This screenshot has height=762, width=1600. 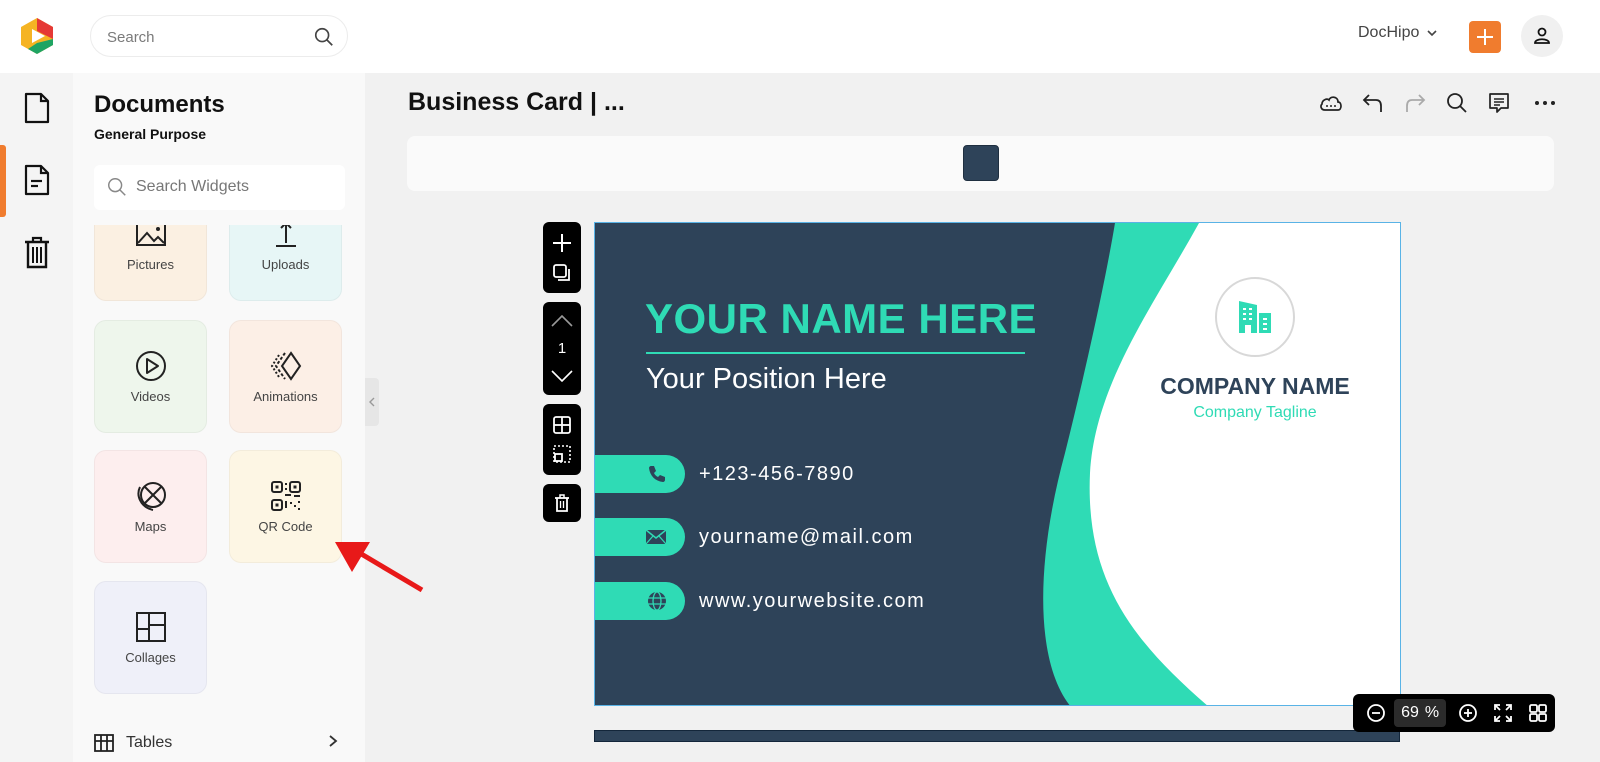 I want to click on grid-view-icon, so click(x=1537, y=713).